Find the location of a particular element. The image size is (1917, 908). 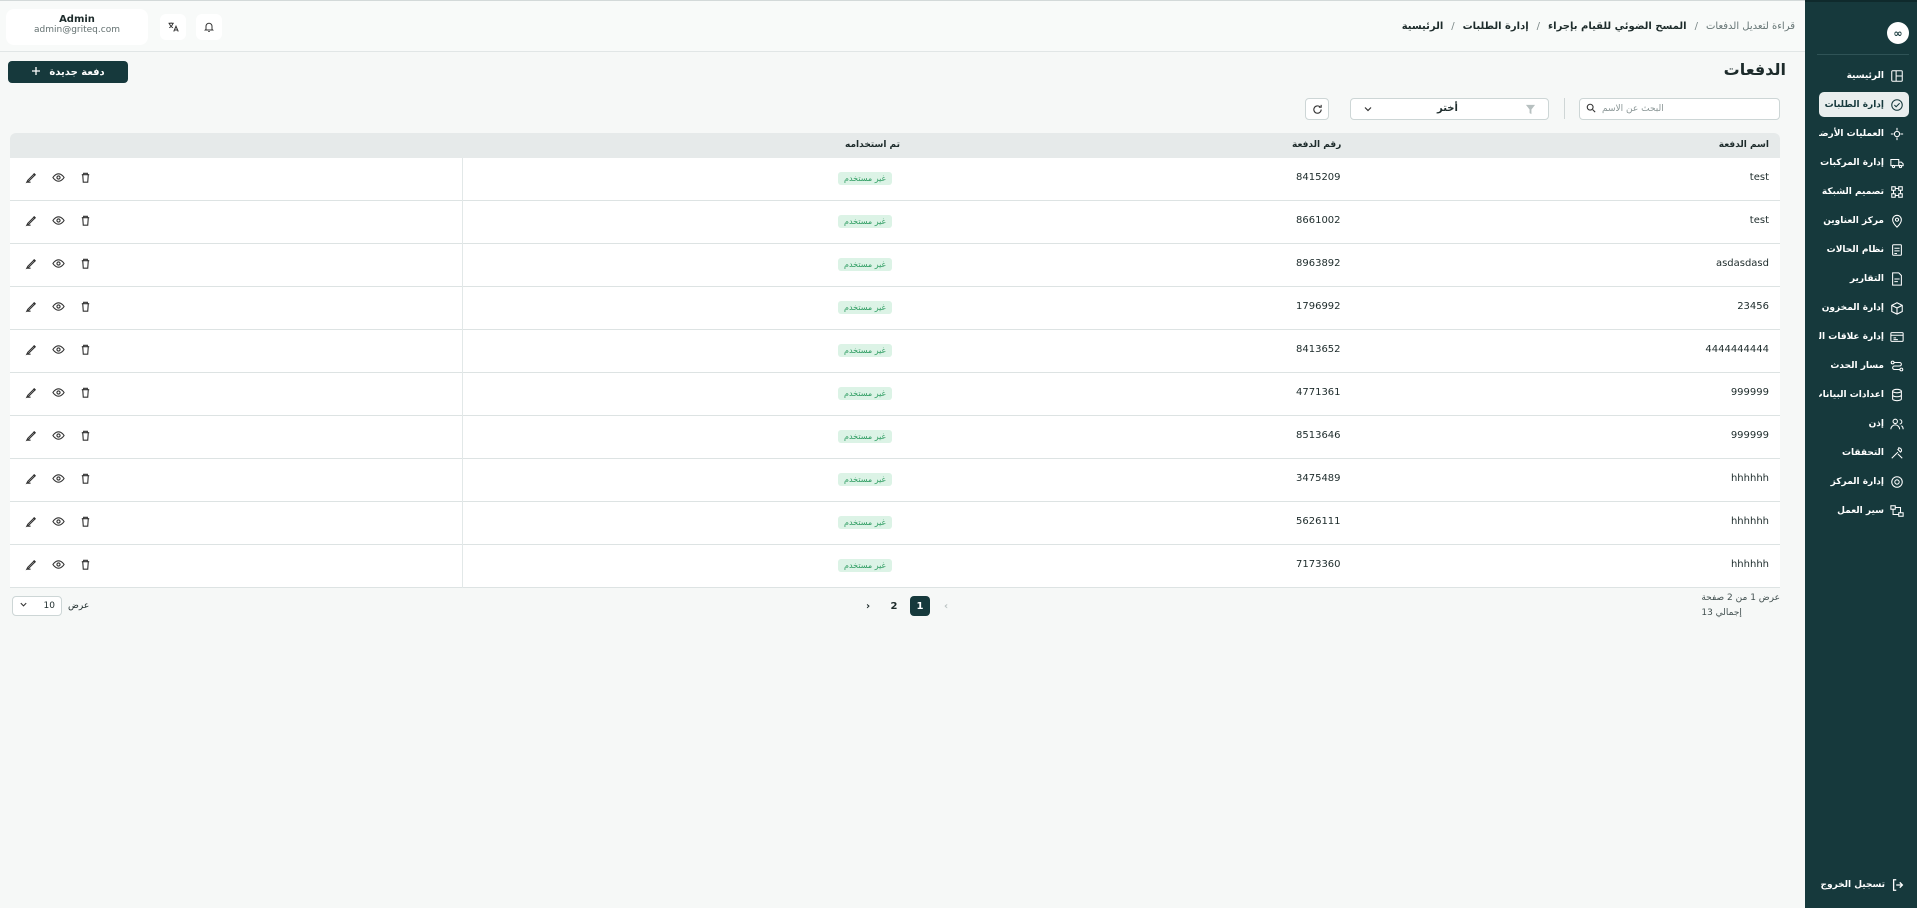

language-button is located at coordinates (173, 27).